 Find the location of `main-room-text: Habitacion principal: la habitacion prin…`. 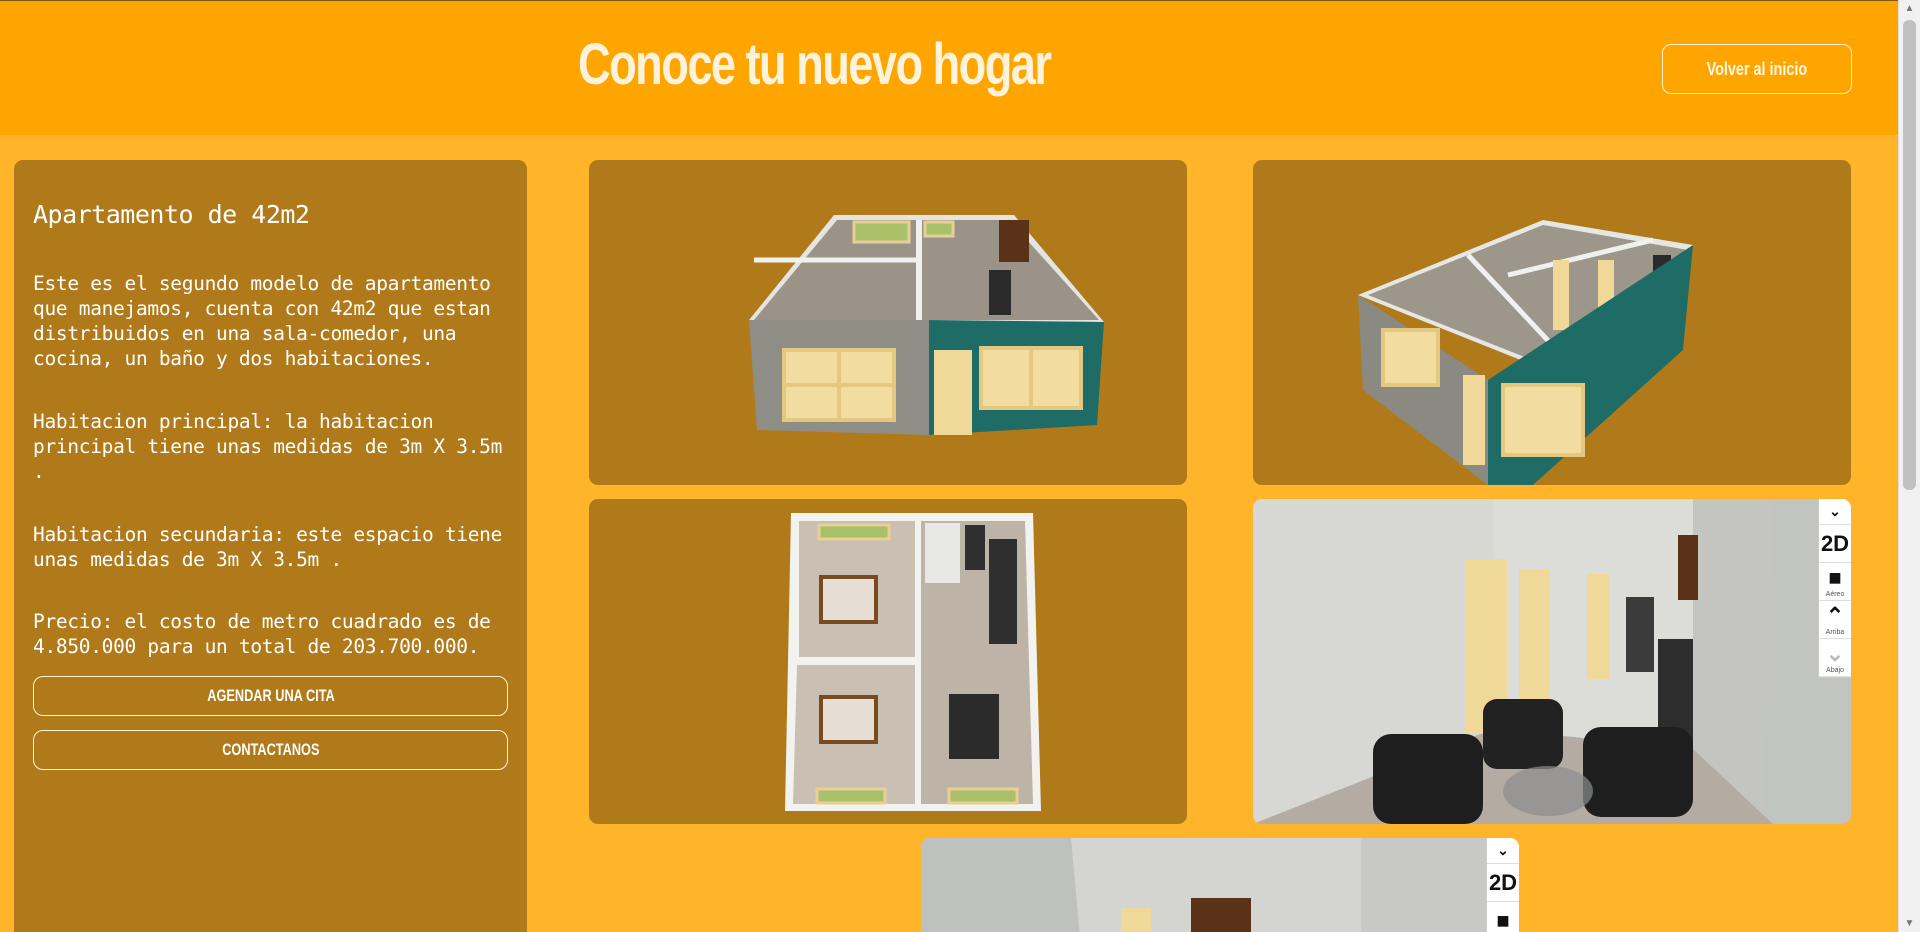

main-room-text: Habitacion principal: la habitacion prin… is located at coordinates (268, 446).